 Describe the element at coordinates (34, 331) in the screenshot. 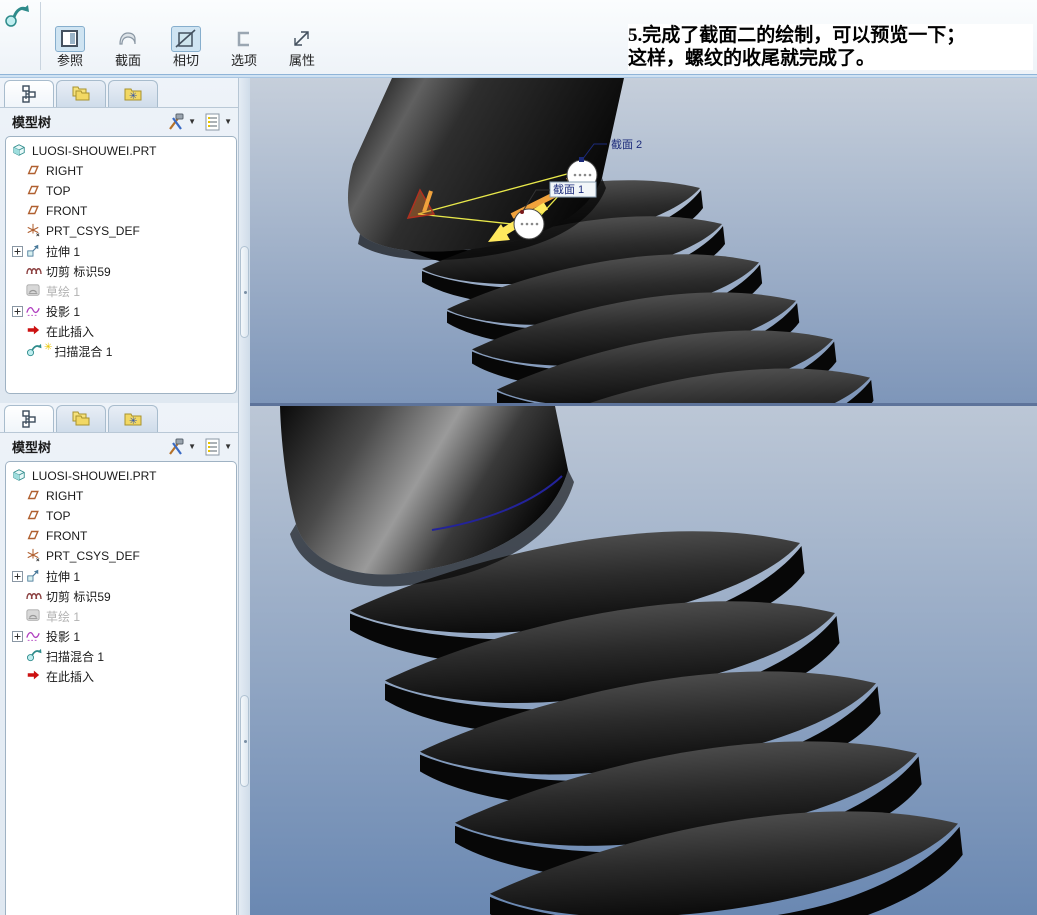

I see `insert-here-icon` at that location.